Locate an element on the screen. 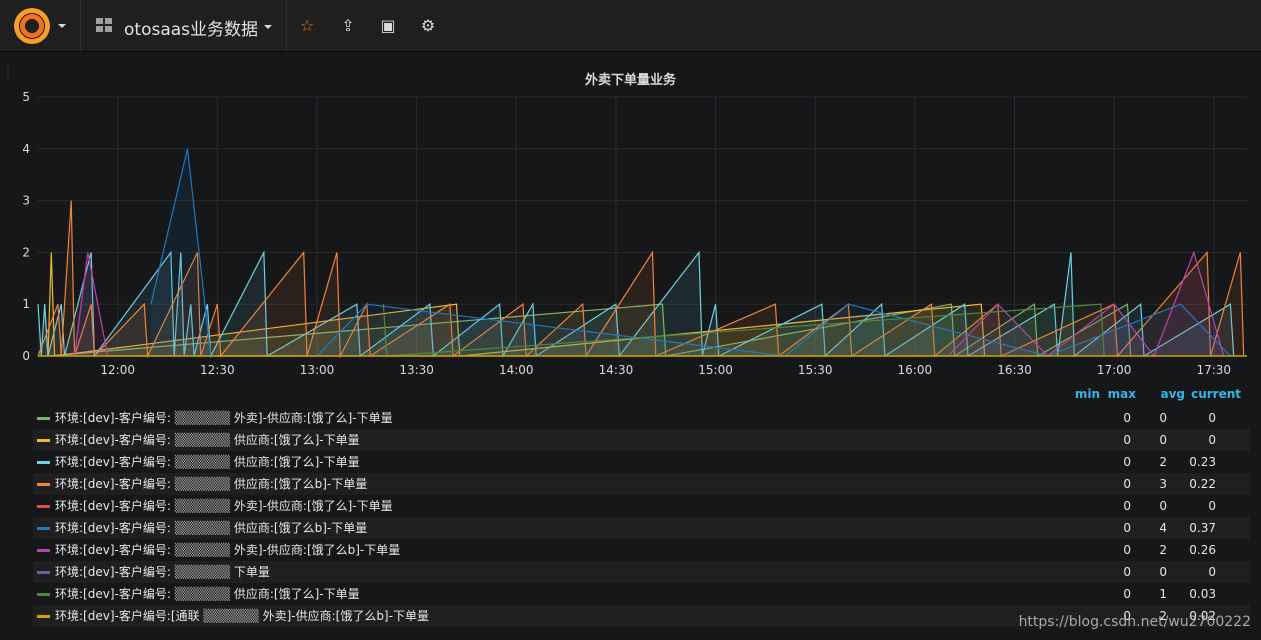 The width and height of the screenshot is (1261, 640). x-tick-label: 13:00 is located at coordinates (317, 370).